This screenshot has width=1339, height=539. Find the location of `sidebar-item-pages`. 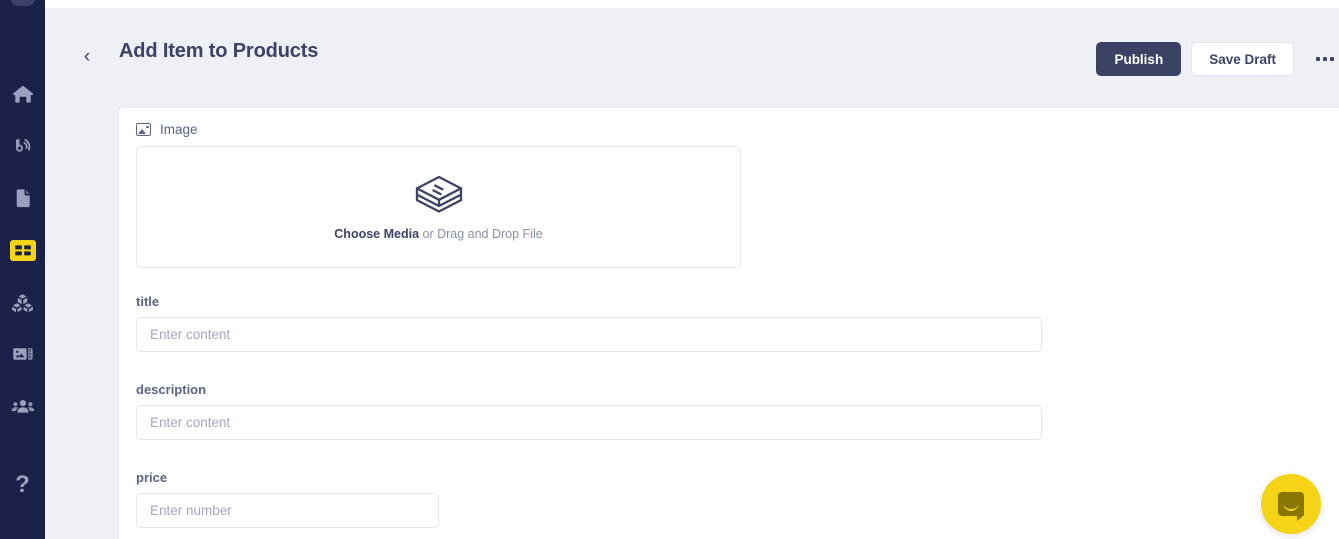

sidebar-item-pages is located at coordinates (22, 198).